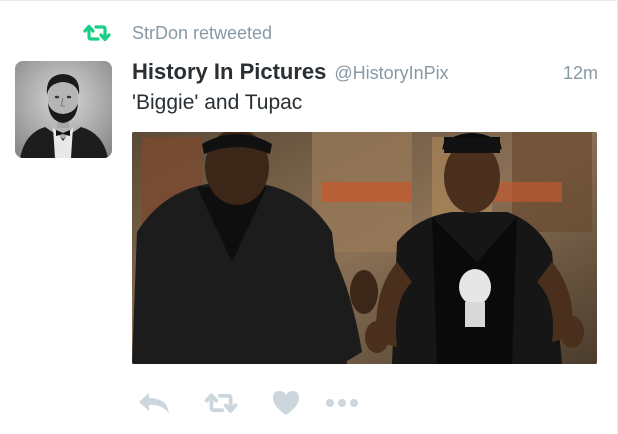  I want to click on more-dots-icon, so click(342, 403).